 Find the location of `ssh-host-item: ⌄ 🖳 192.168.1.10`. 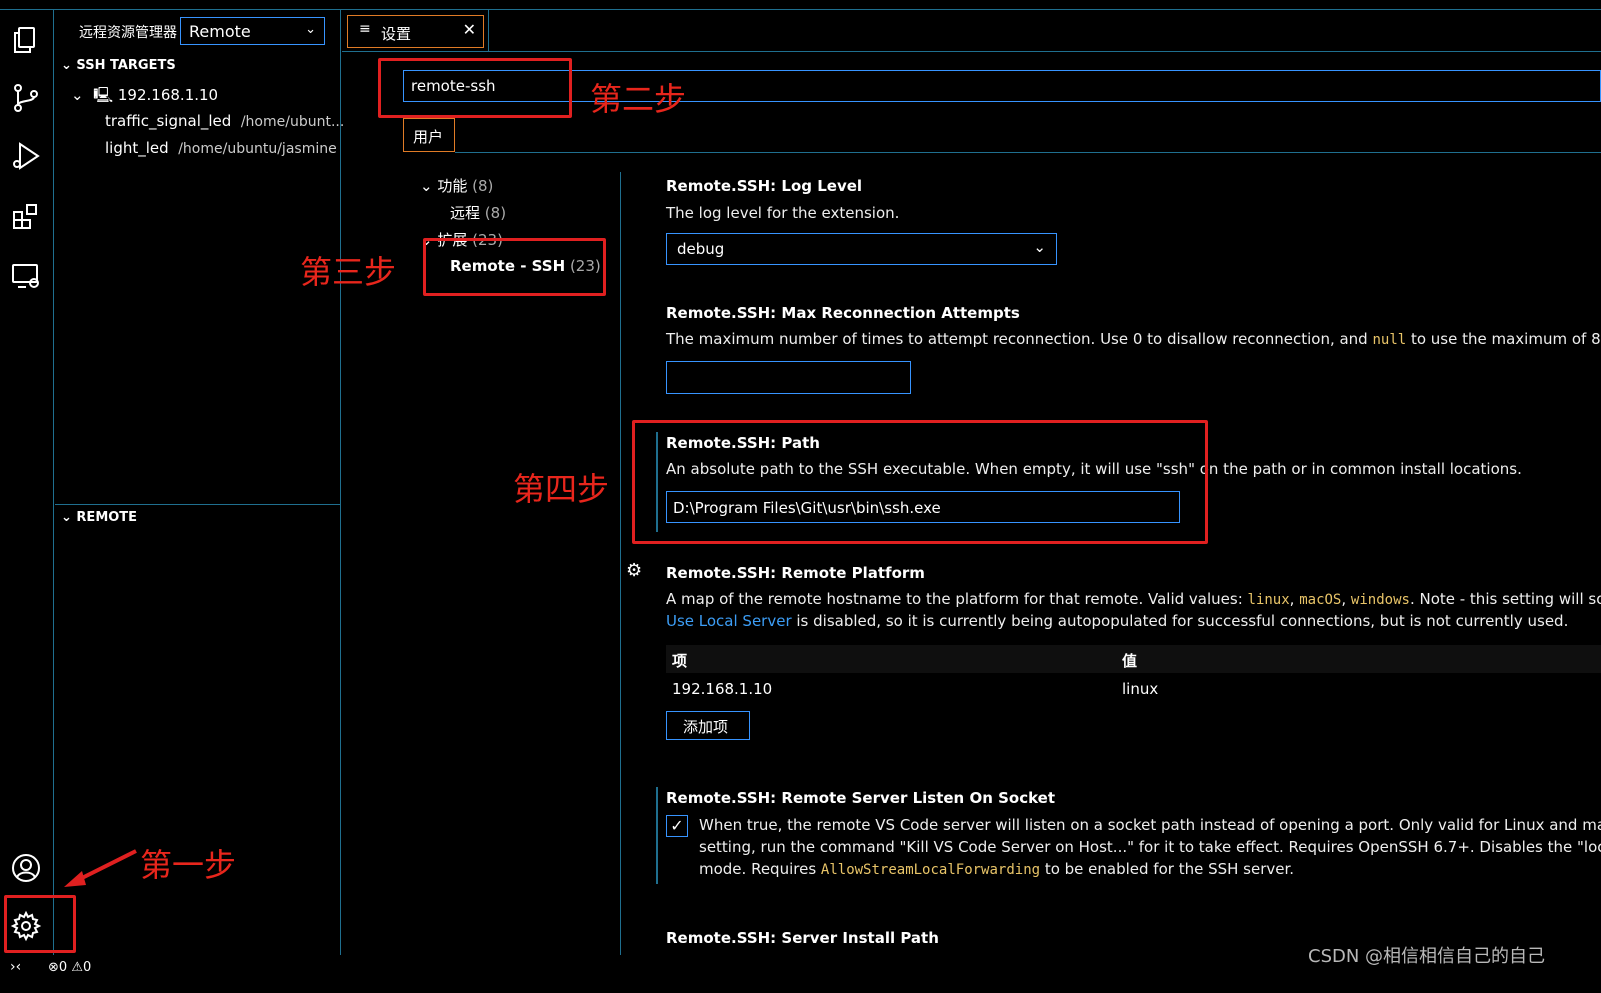

ssh-host-item: ⌄ 🖳 192.168.1.10 is located at coordinates (144, 97).